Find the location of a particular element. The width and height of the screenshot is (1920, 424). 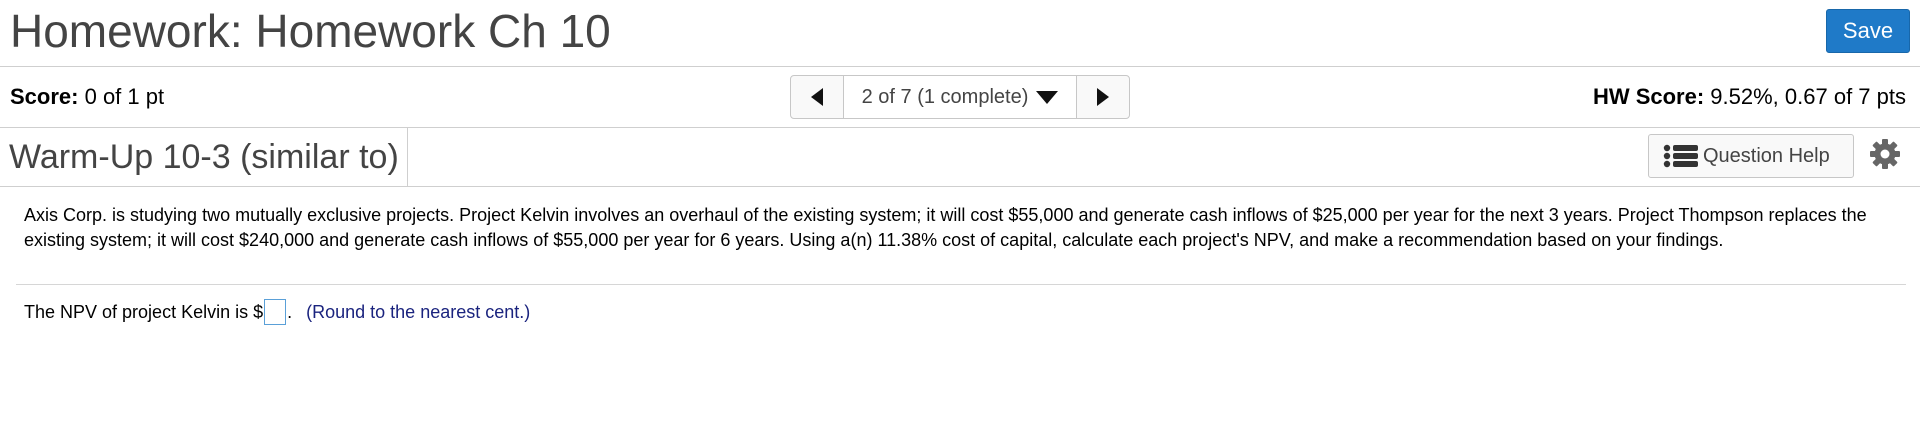

triangle-down-icon is located at coordinates (1047, 97).